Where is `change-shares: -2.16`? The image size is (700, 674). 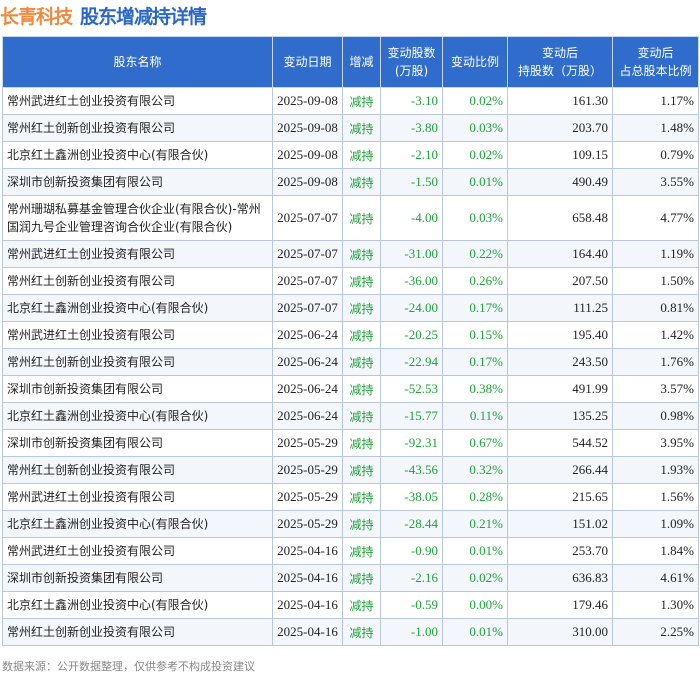
change-shares: -2.16 is located at coordinates (411, 578).